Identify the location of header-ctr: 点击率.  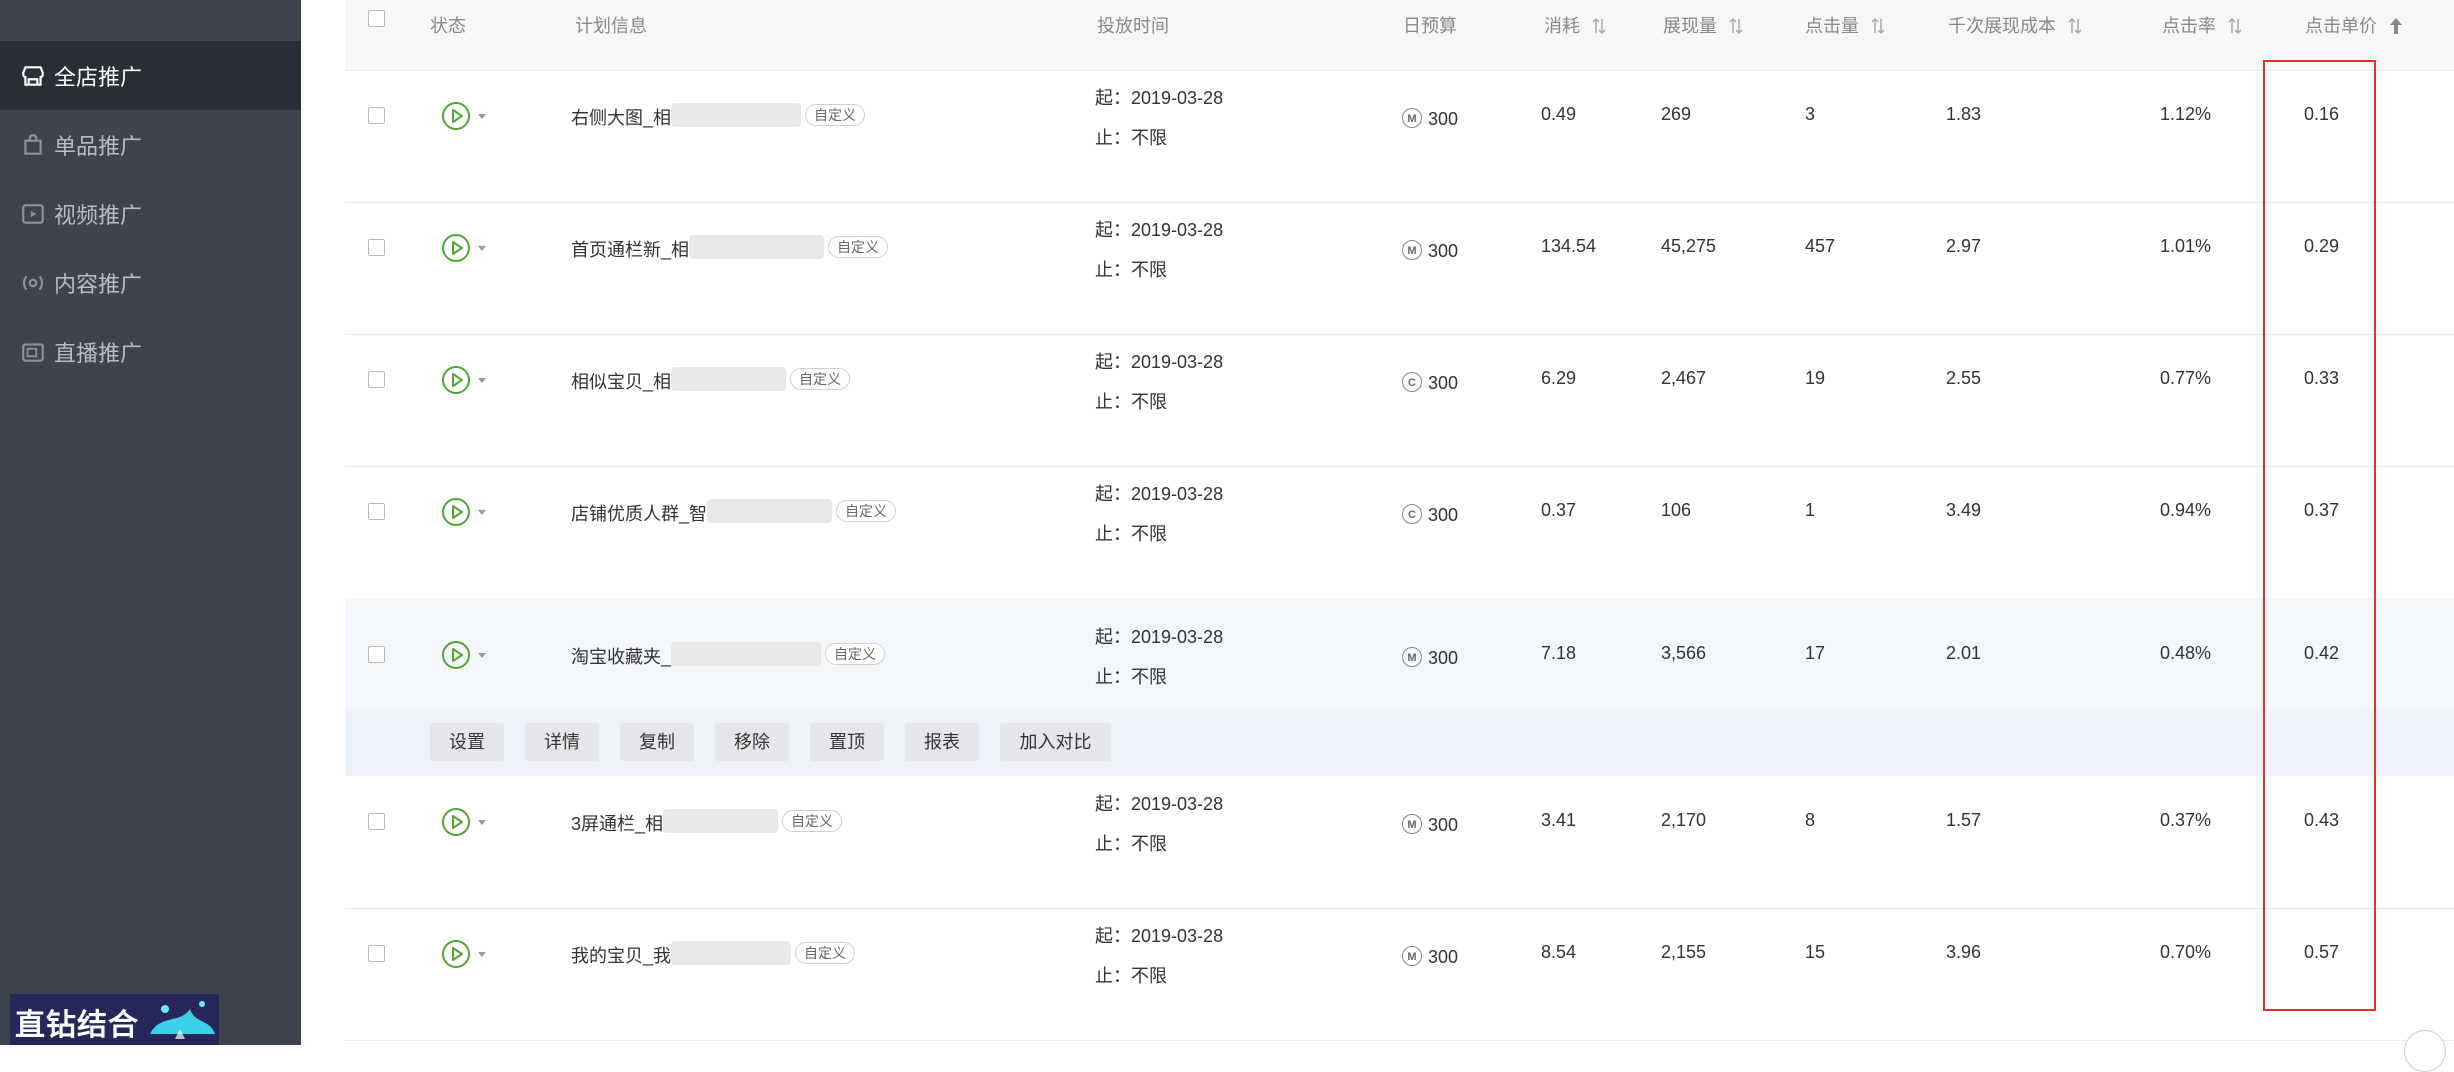
(2202, 25).